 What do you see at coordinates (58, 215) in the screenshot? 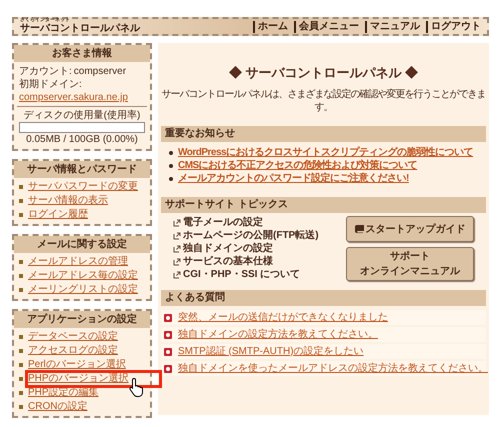
I see `menu-link: ログイン履歴` at bounding box center [58, 215].